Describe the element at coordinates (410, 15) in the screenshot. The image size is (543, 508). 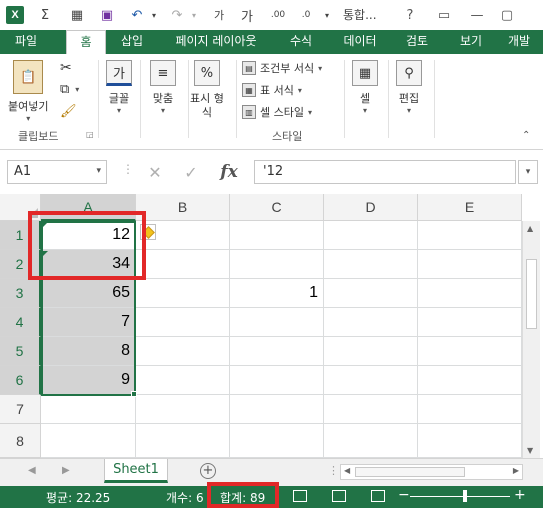
I see `help-icon: ?` at that location.